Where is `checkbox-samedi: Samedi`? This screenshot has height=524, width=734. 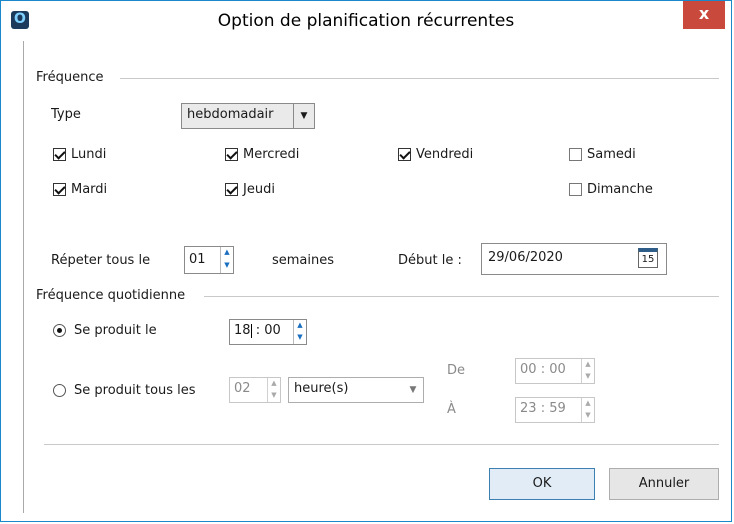 checkbox-samedi: Samedi is located at coordinates (602, 154).